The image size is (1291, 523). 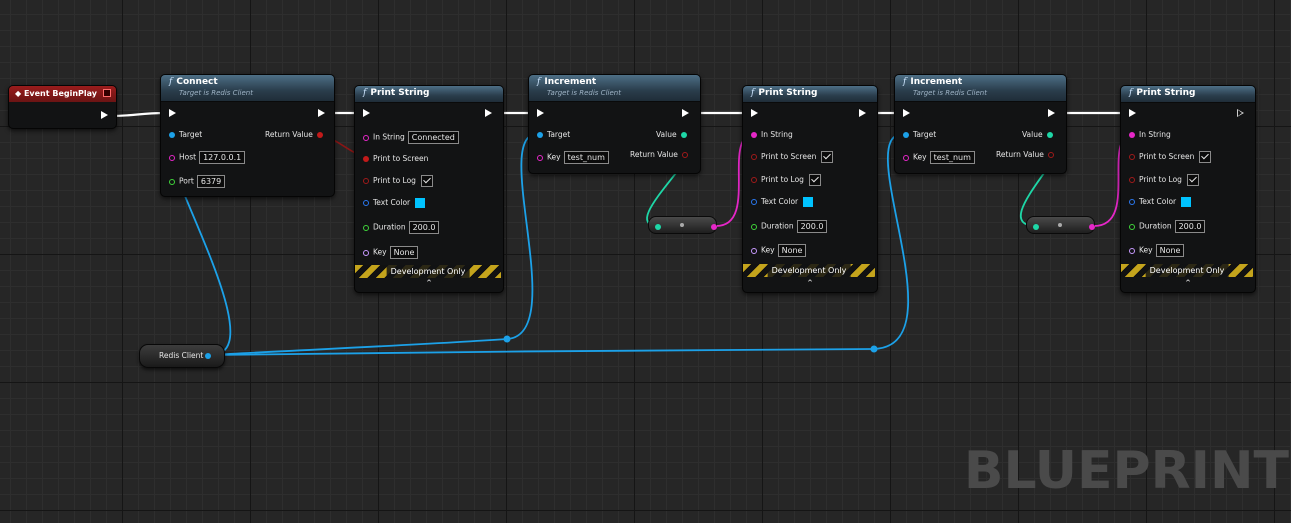 What do you see at coordinates (197, 82) in the screenshot?
I see `connect-title: Connect` at bounding box center [197, 82].